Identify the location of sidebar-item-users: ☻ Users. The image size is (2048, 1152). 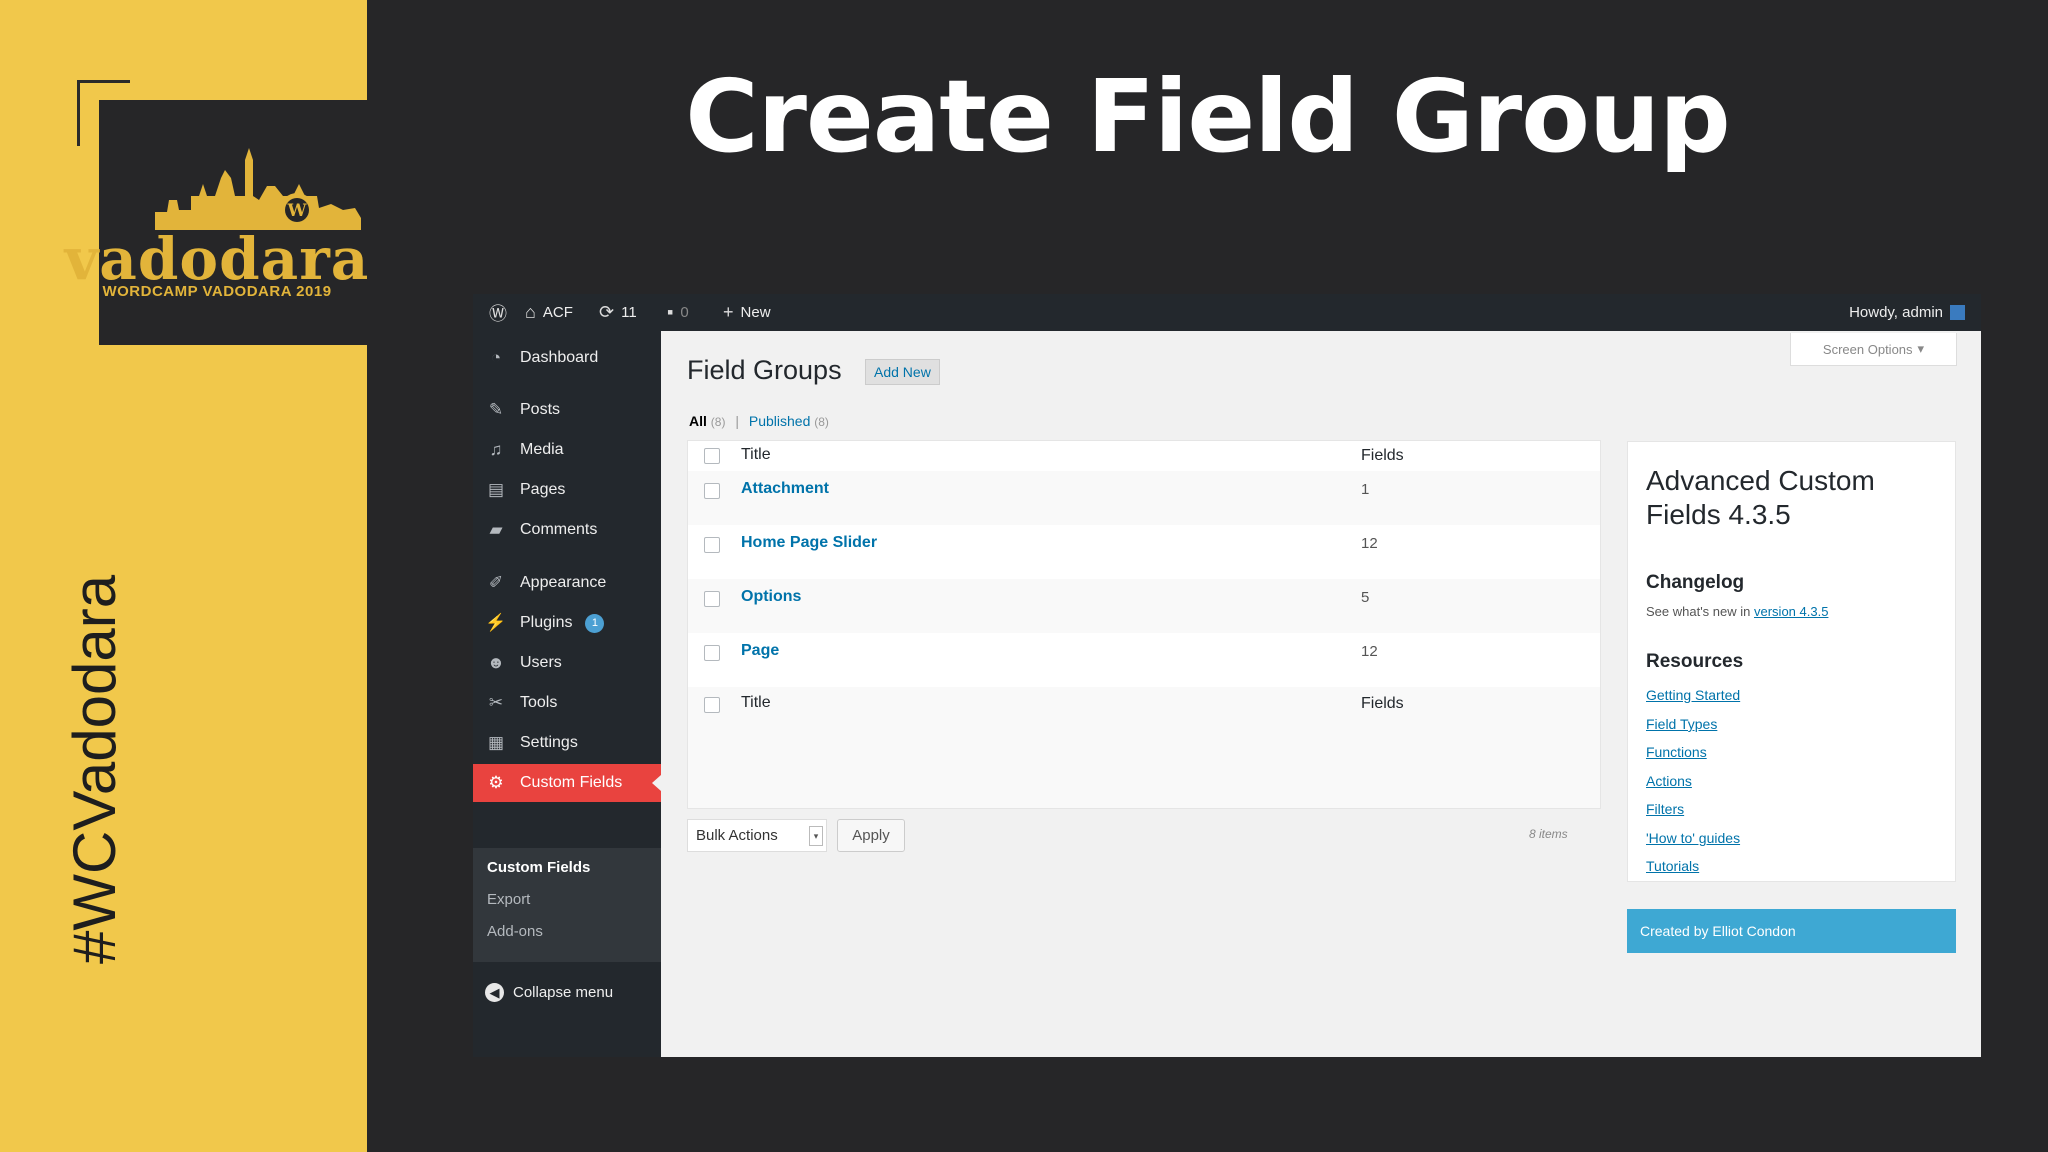
(567, 663).